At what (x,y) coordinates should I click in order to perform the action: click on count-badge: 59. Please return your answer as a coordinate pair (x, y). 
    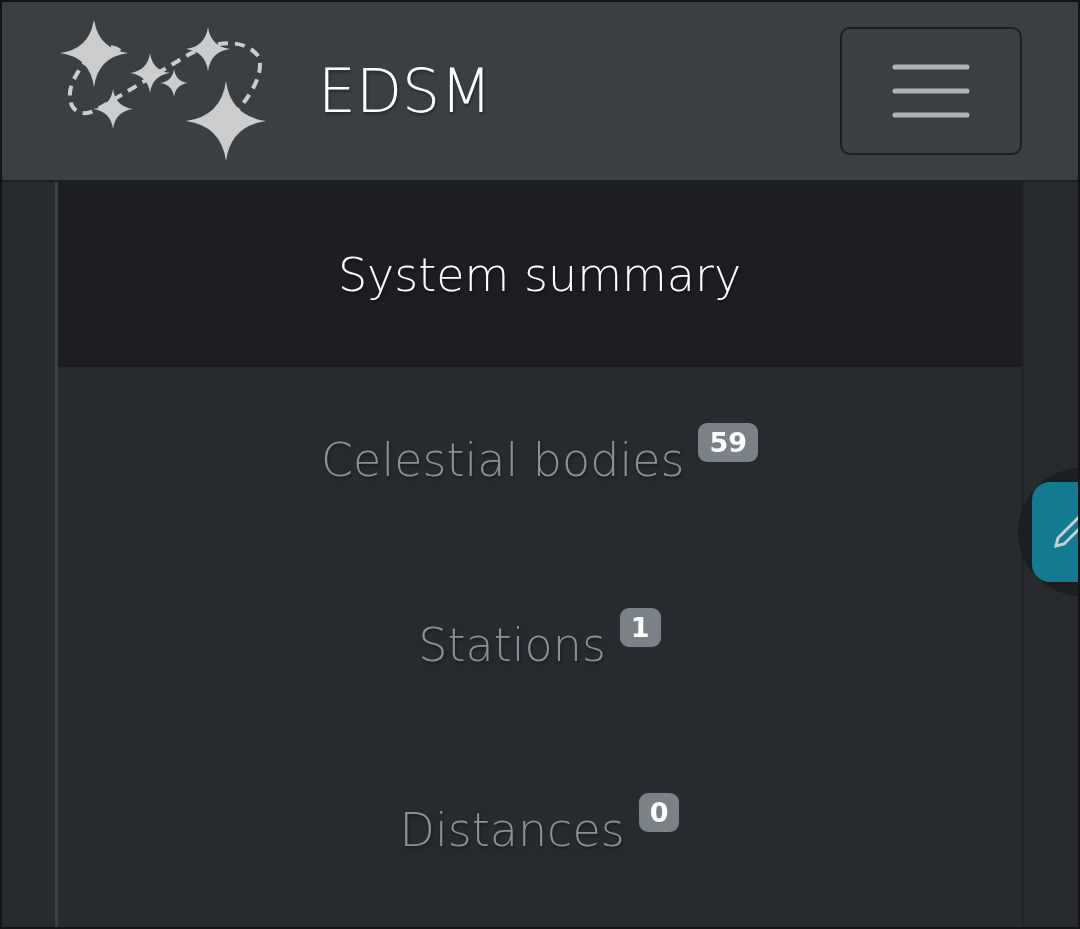
    Looking at the image, I should click on (728, 442).